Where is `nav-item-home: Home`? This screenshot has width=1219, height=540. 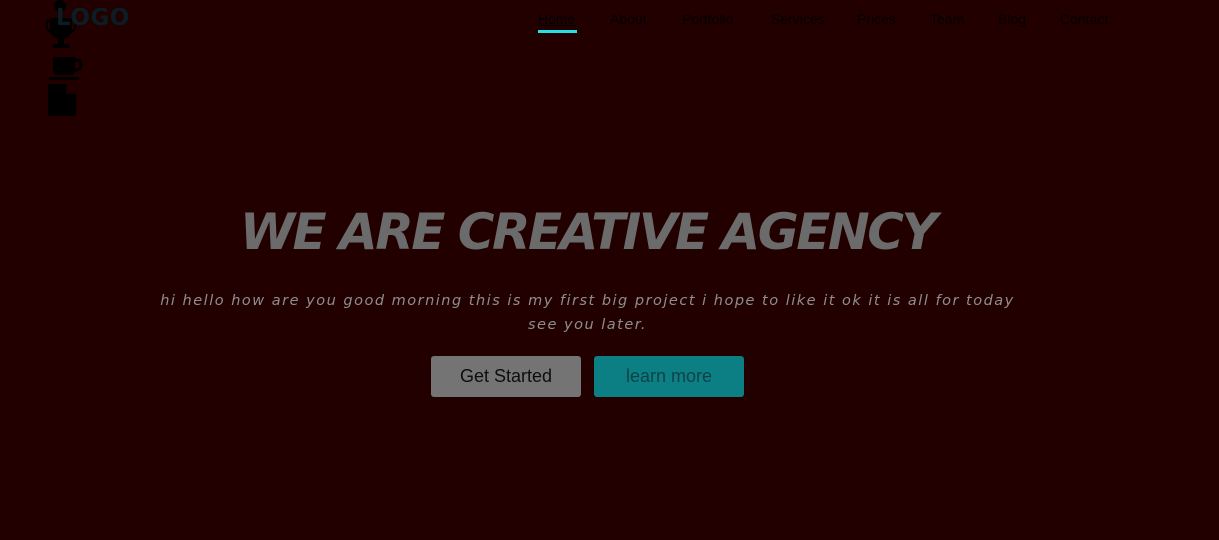 nav-item-home: Home is located at coordinates (556, 19).